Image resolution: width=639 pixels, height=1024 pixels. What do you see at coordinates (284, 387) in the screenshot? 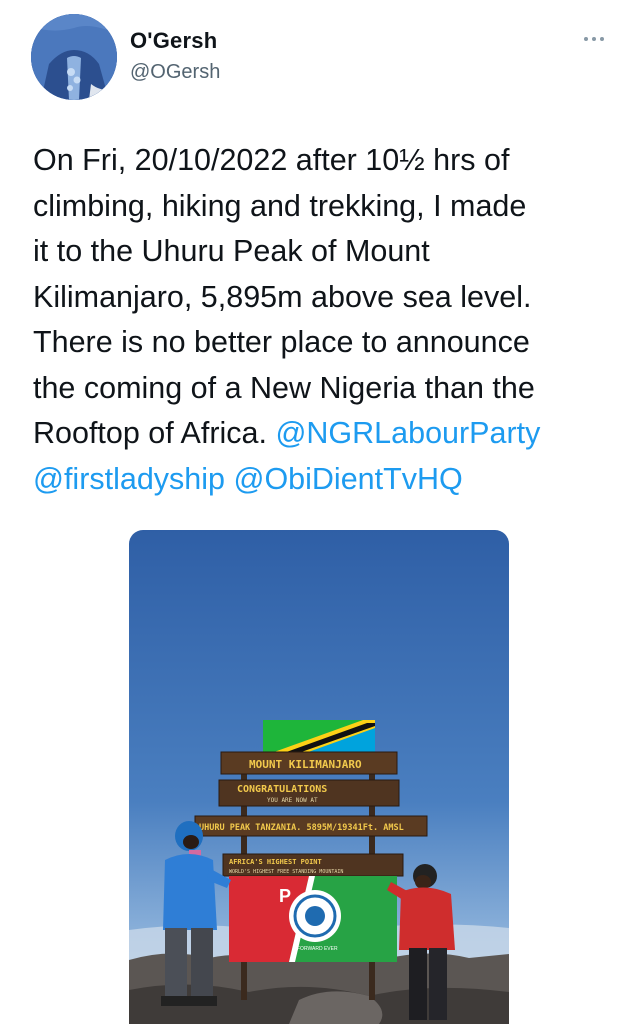
I see `tweet-line: the coming of a New Nigeria than the` at bounding box center [284, 387].